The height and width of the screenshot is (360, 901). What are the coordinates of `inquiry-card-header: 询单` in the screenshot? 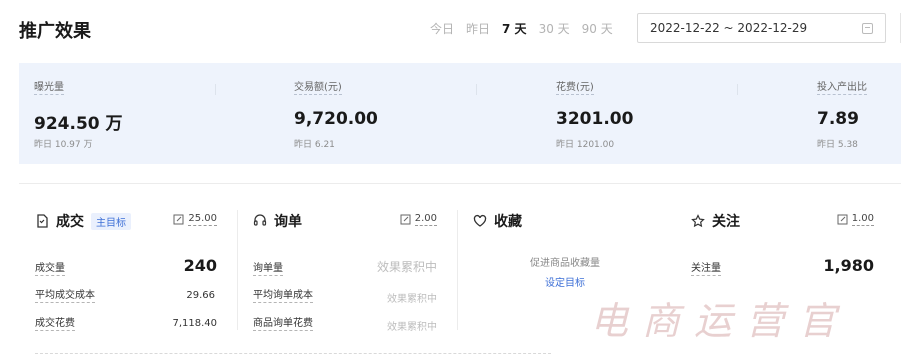 It's located at (277, 221).